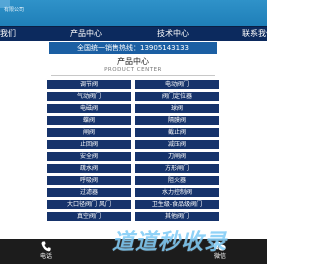 This screenshot has width=320, height=264. What do you see at coordinates (177, 84) in the screenshot?
I see `product-item: 电动阀门` at bounding box center [177, 84].